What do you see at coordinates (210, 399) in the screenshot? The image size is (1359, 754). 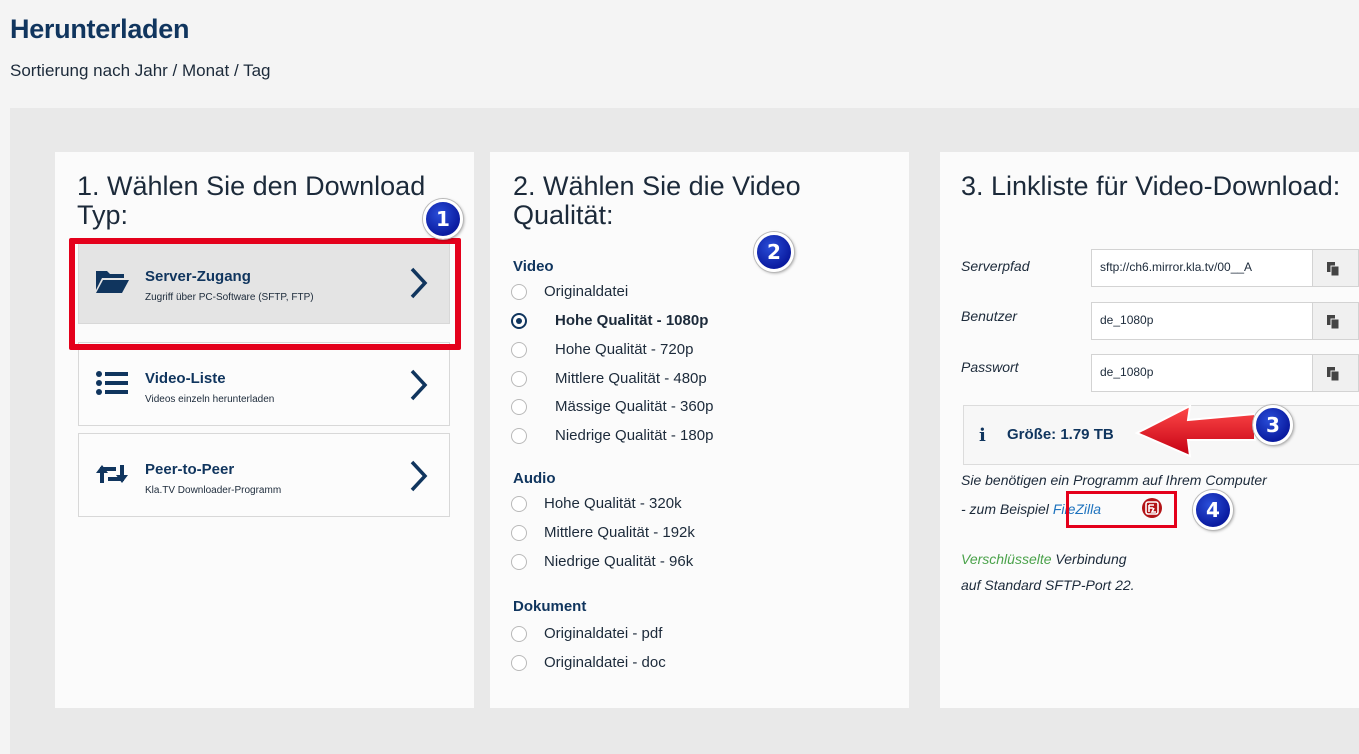 I see `video-list-sub: Videos einzeln herunterladen` at bounding box center [210, 399].